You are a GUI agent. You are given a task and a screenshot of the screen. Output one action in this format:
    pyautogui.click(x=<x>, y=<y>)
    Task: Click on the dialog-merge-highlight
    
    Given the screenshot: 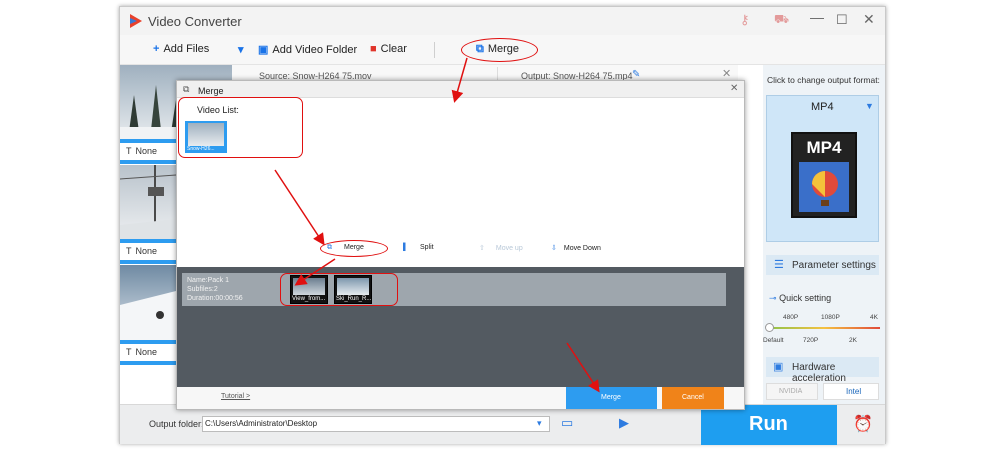 What is the action you would take?
    pyautogui.click(x=354, y=248)
    